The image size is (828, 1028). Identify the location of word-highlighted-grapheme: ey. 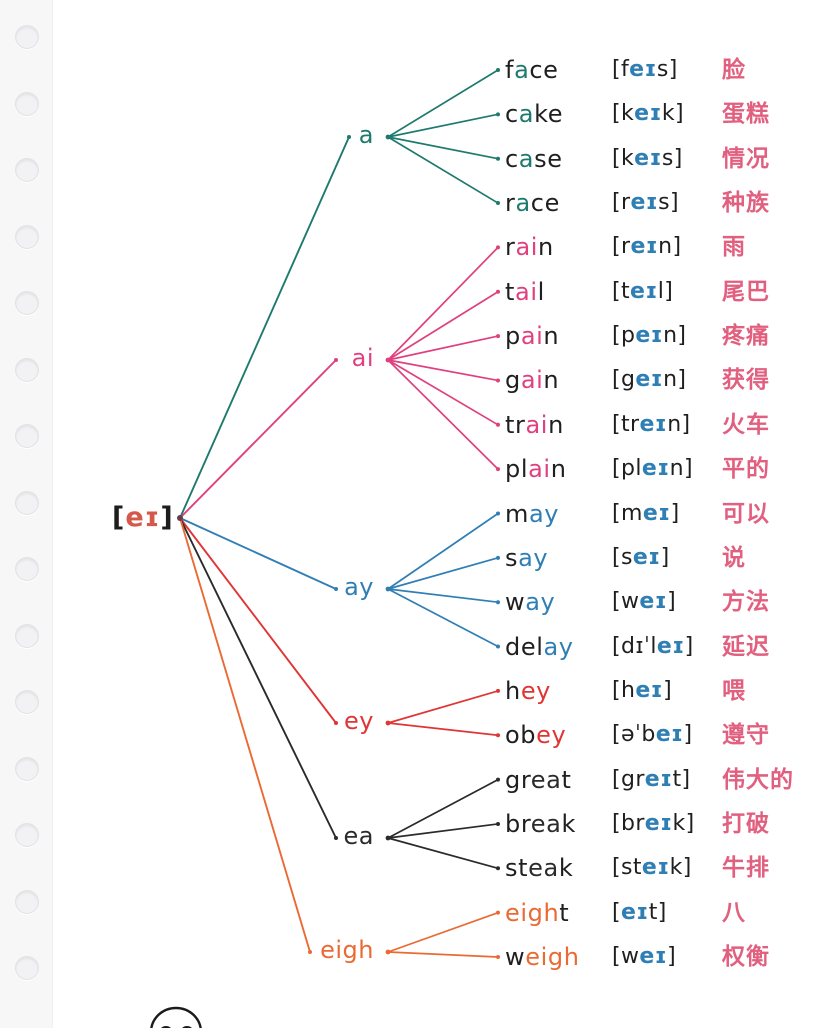
(535, 690).